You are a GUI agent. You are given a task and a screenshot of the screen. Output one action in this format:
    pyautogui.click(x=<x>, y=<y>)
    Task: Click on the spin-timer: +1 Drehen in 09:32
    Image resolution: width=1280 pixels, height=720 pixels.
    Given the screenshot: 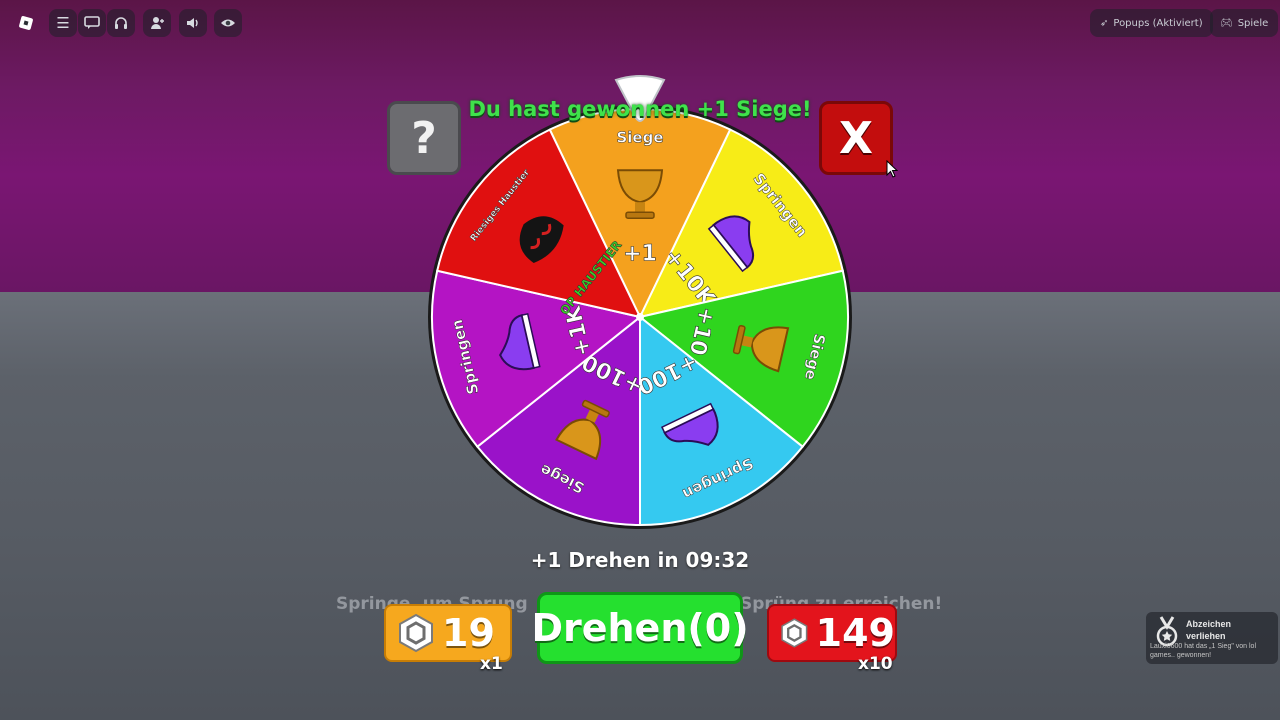 What is the action you would take?
    pyautogui.click(x=640, y=560)
    